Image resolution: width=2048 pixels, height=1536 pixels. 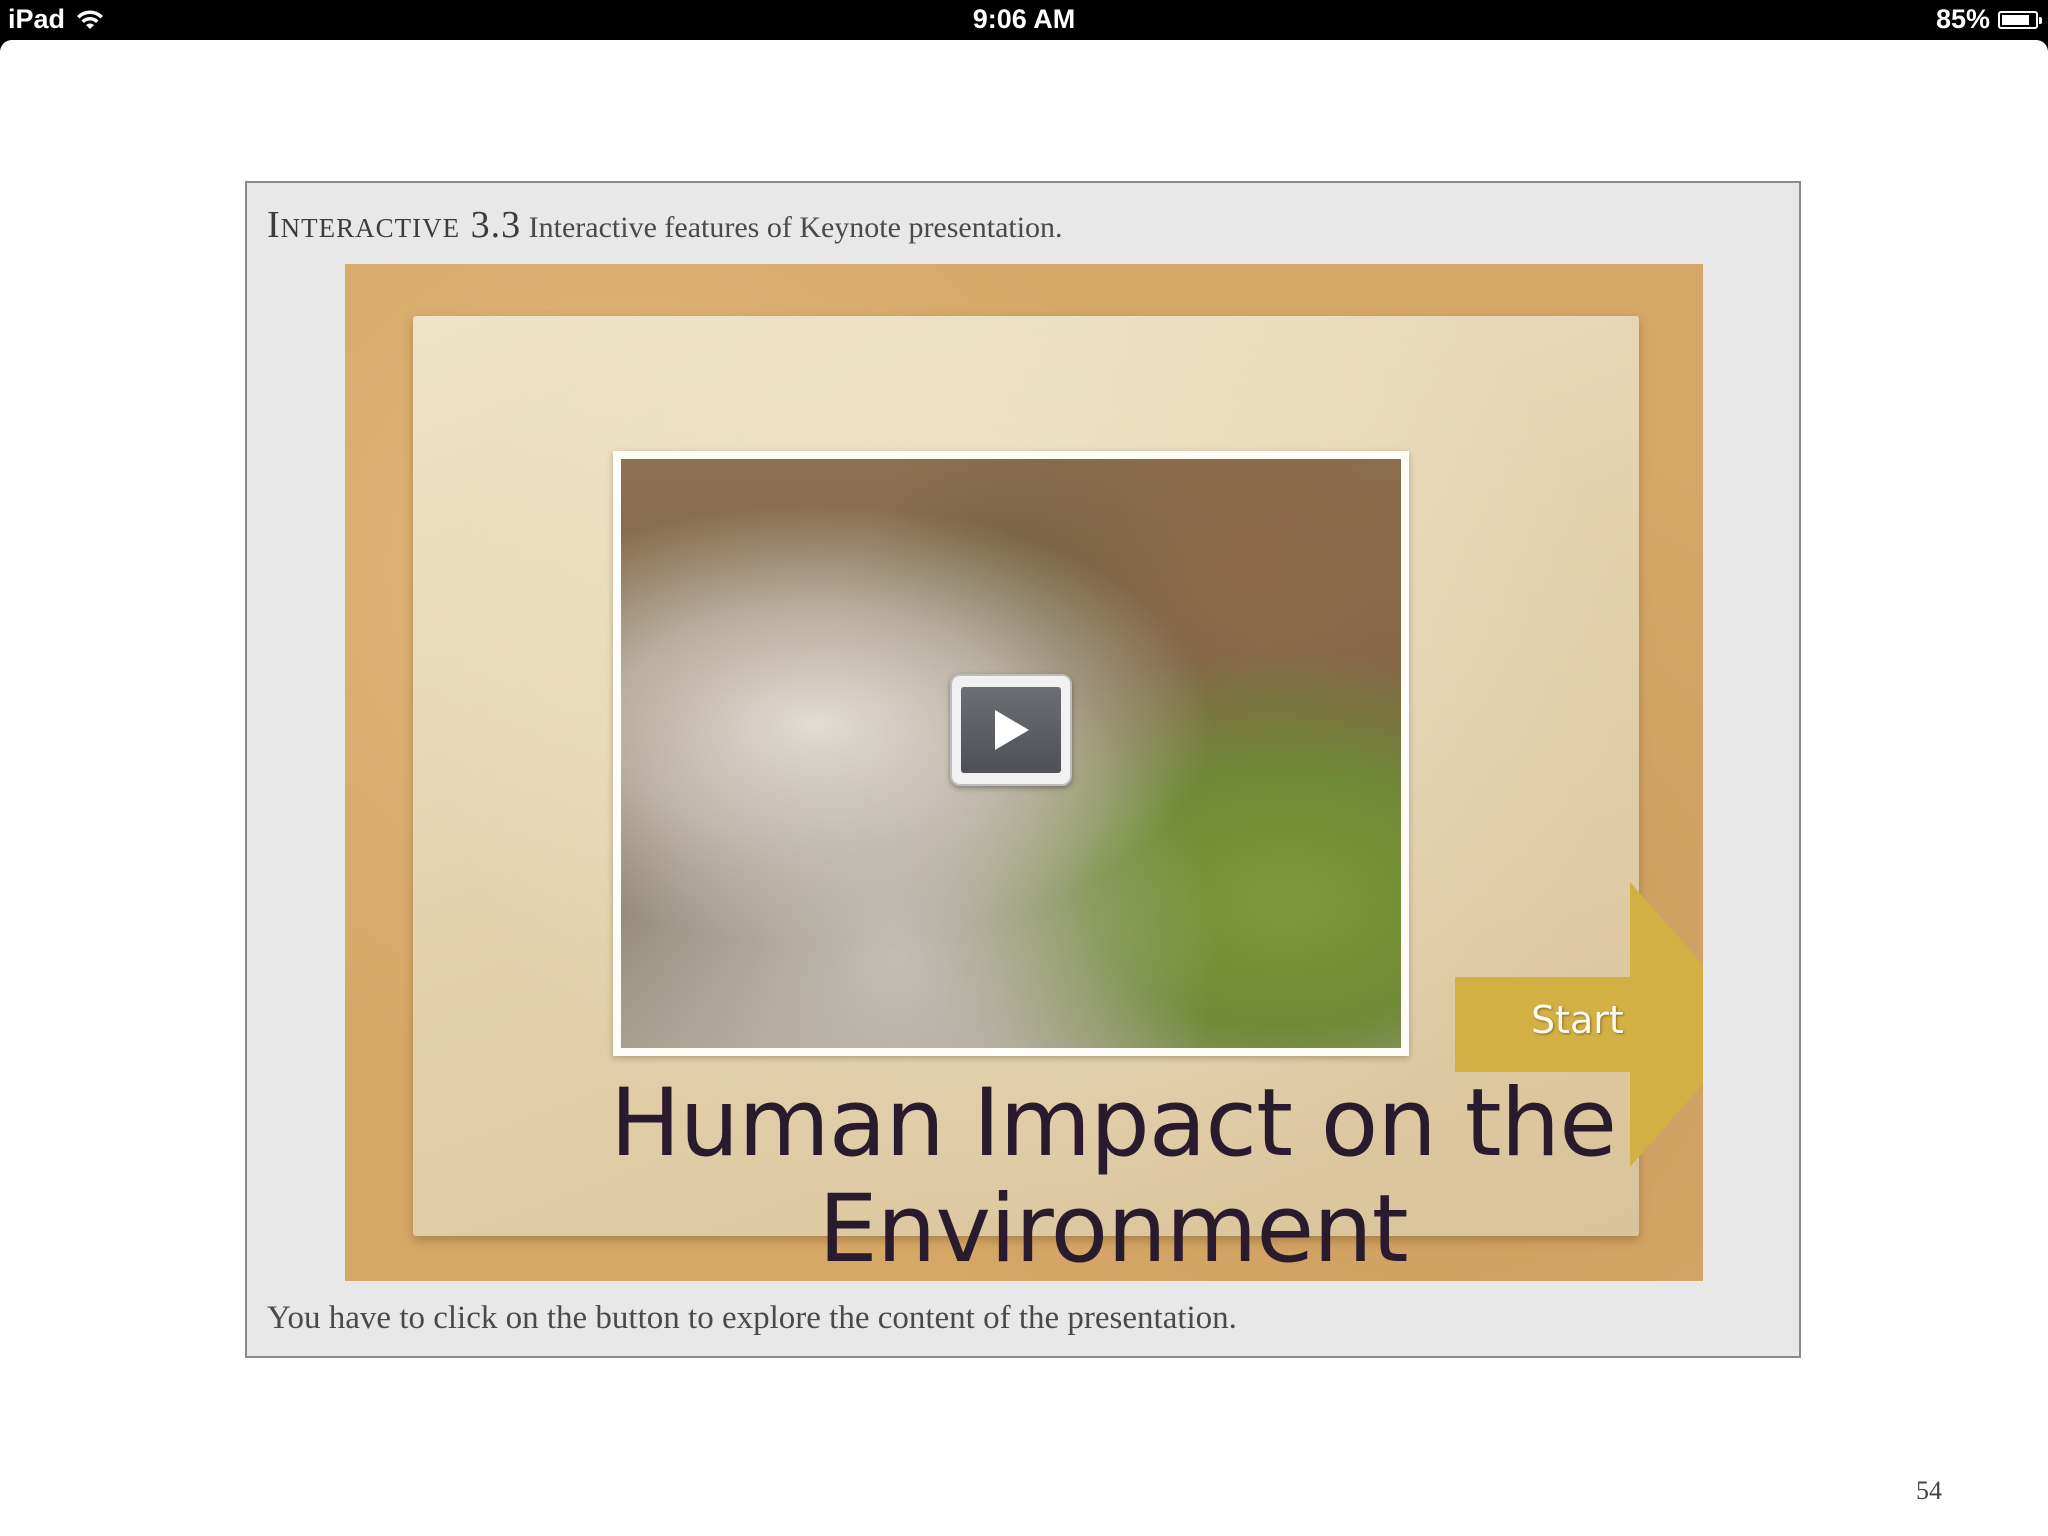 I want to click on page-number: 54, so click(x=1929, y=1490).